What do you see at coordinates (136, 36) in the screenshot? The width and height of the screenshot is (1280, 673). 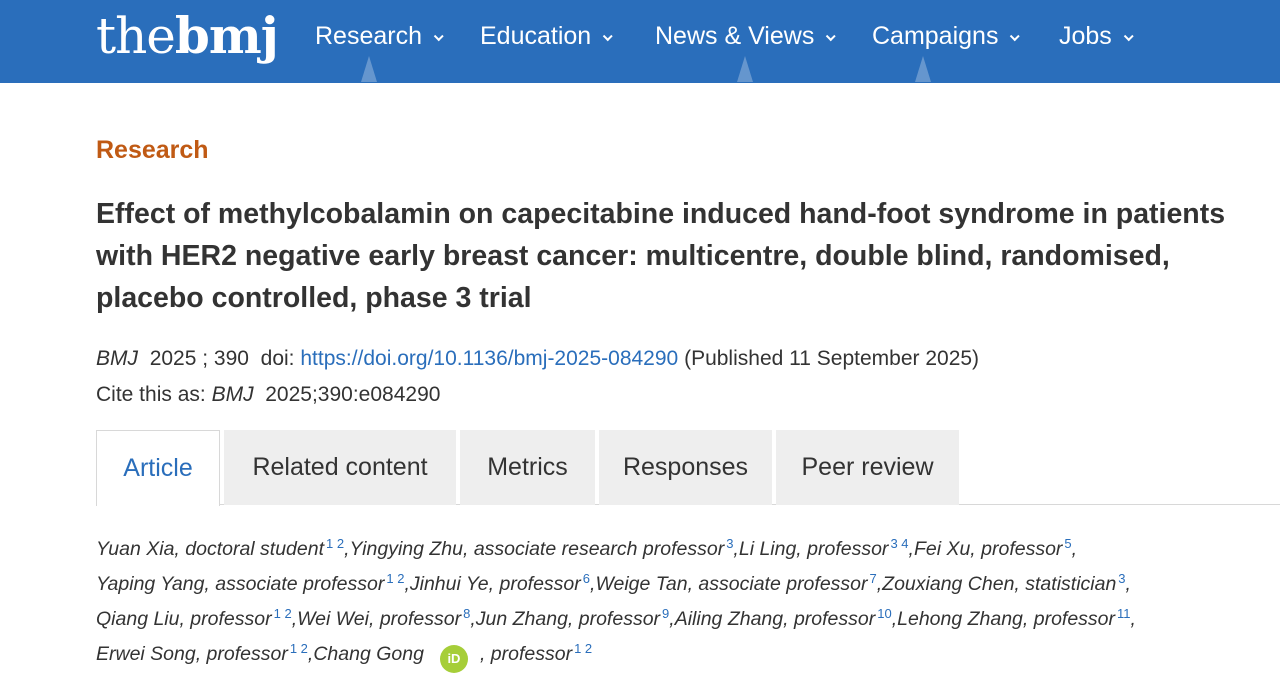 I see `logo-light-text: the` at bounding box center [136, 36].